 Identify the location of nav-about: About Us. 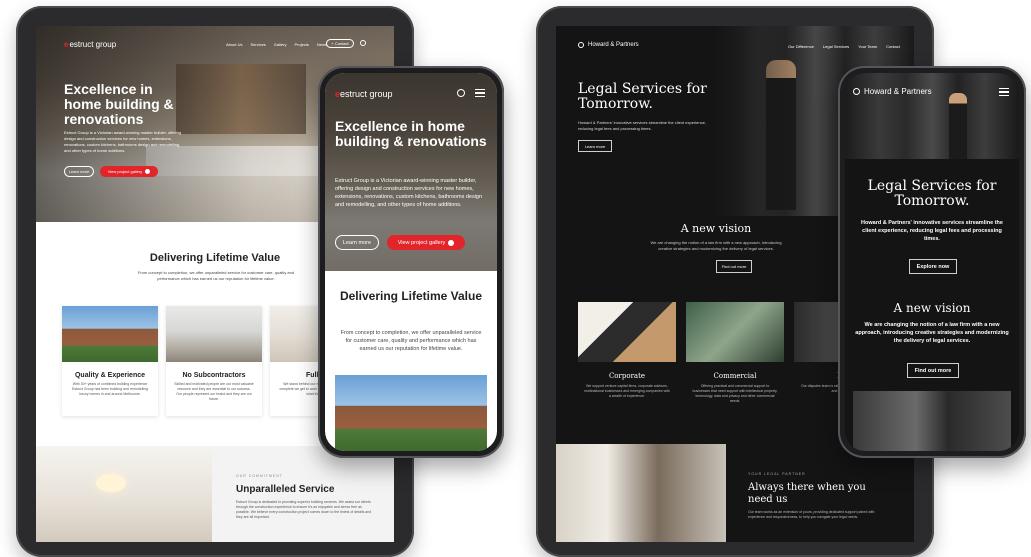
(234, 44).